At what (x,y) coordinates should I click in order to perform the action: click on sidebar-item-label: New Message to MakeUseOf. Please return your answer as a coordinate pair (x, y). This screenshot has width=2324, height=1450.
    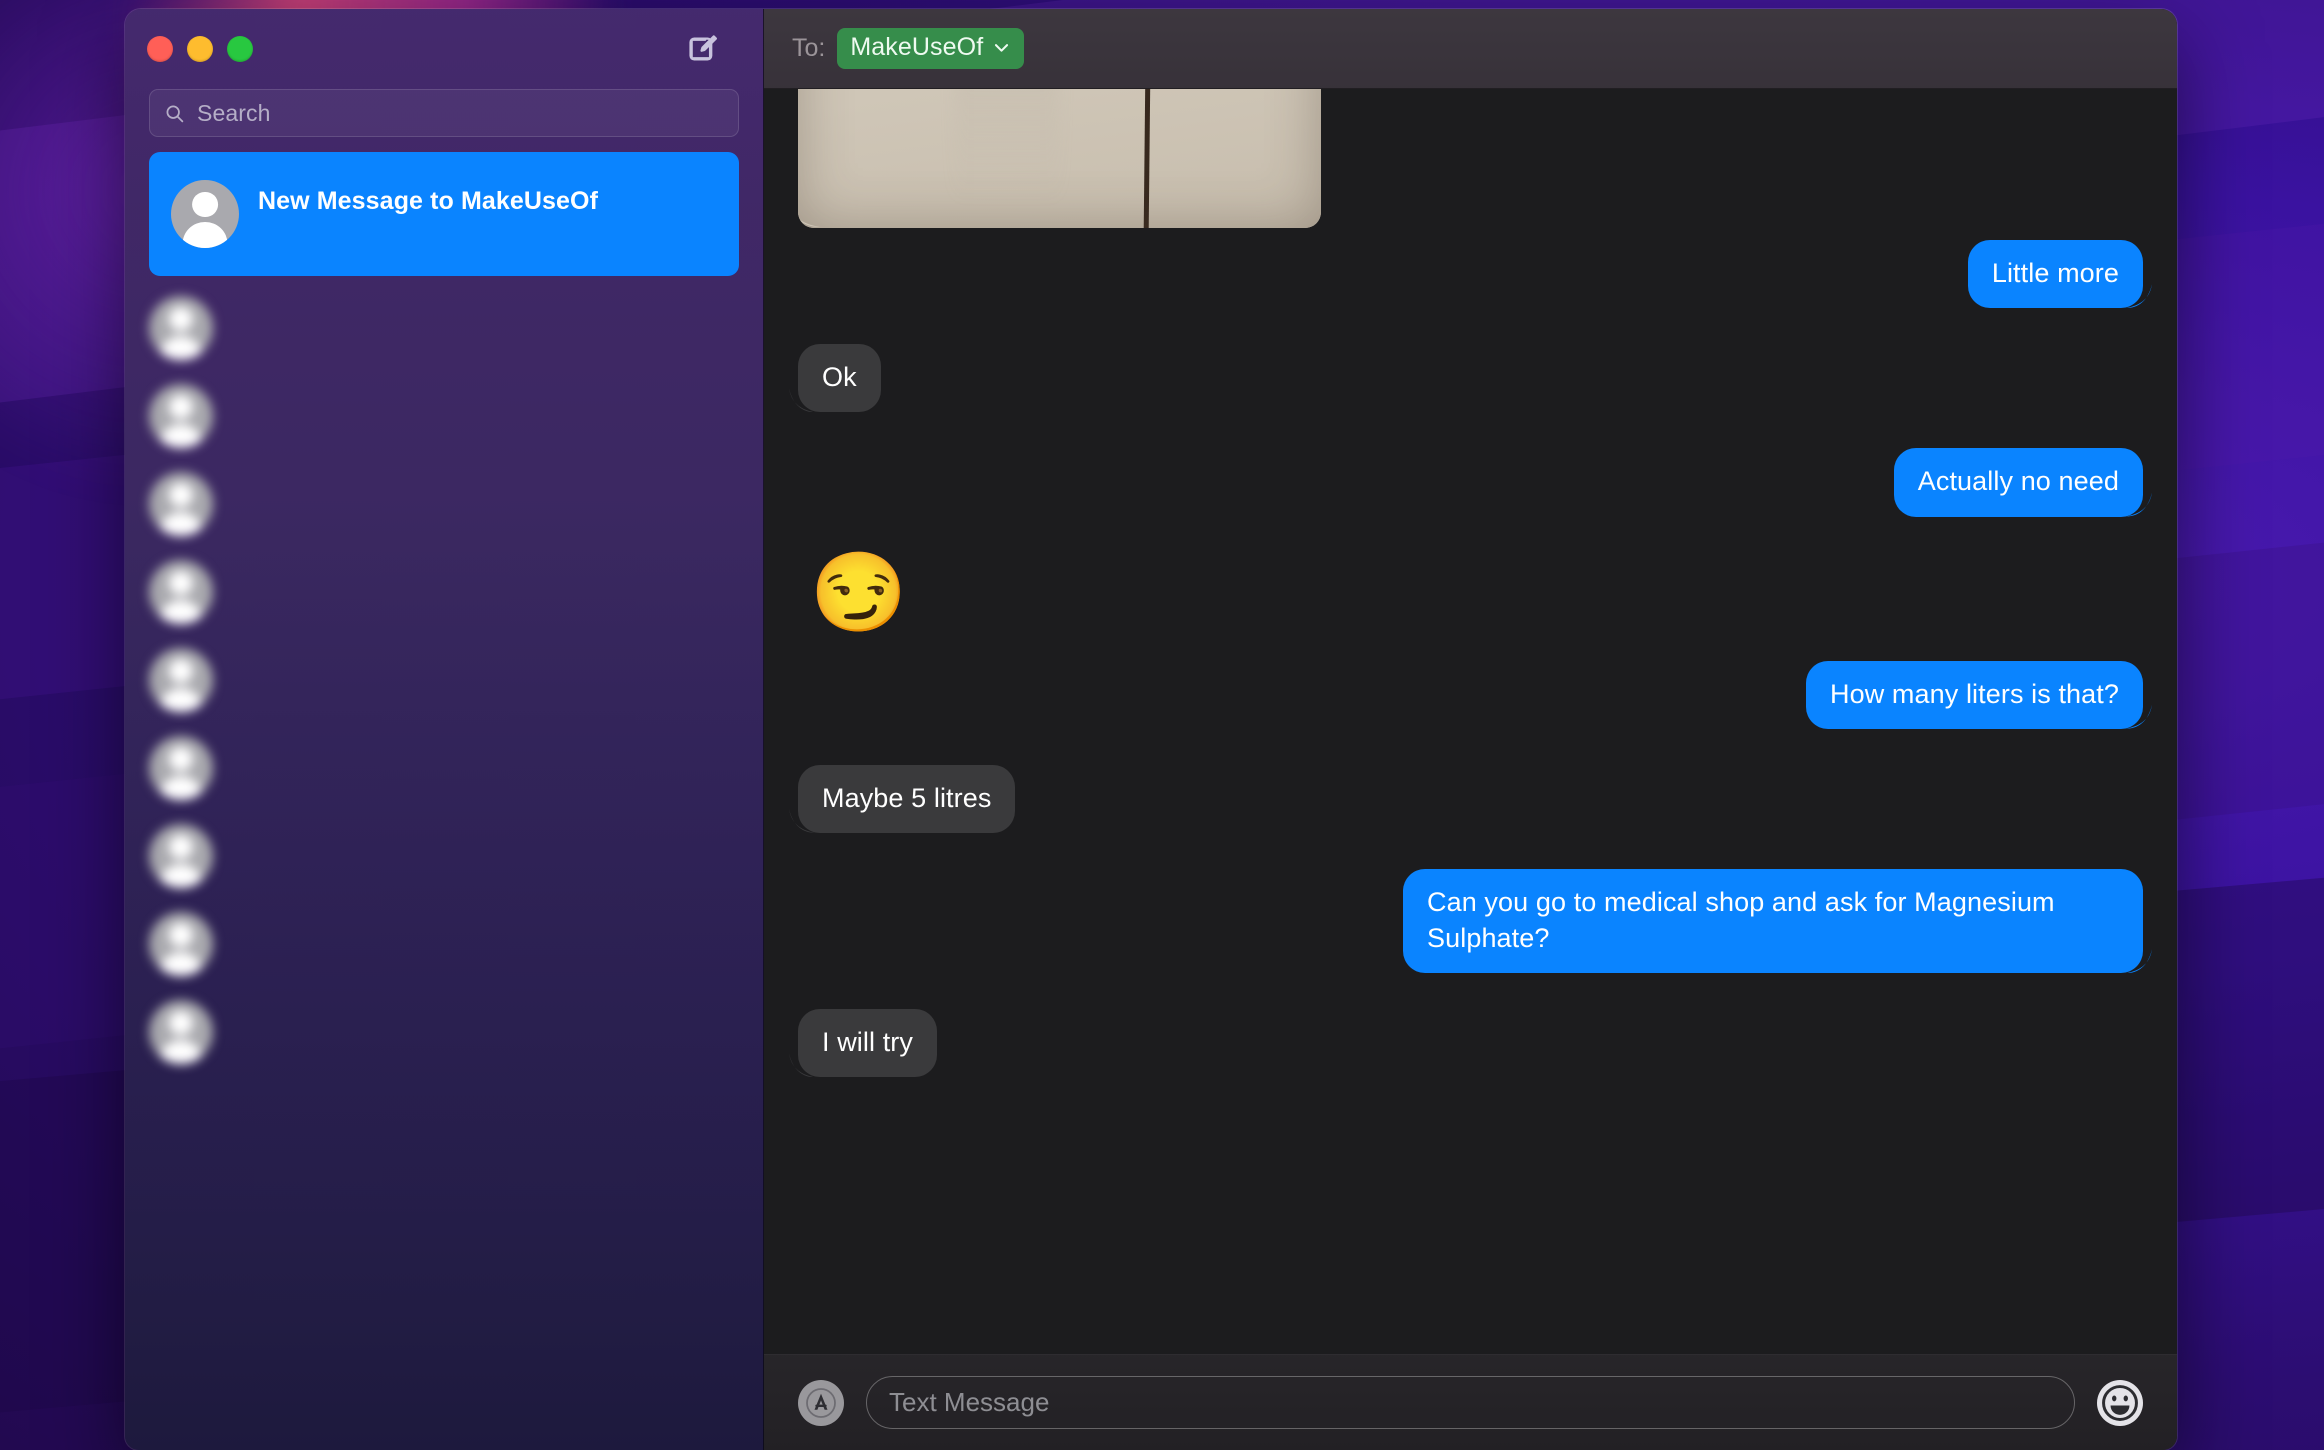
    Looking at the image, I should click on (428, 200).